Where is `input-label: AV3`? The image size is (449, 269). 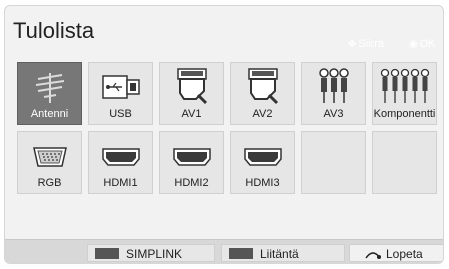
input-label: AV3 is located at coordinates (333, 114).